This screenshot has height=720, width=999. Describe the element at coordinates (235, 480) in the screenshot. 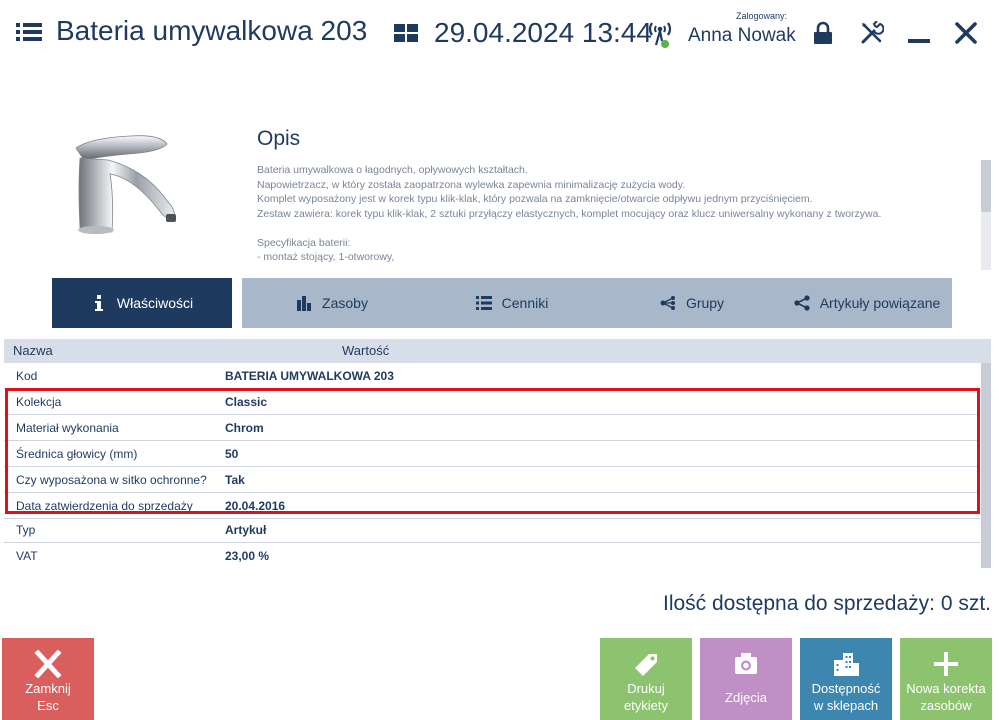

I see `property-value: Tak` at that location.